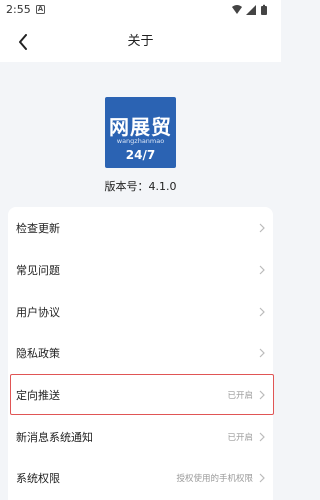  I want to click on settings-item-label: 用户协议, so click(38, 312).